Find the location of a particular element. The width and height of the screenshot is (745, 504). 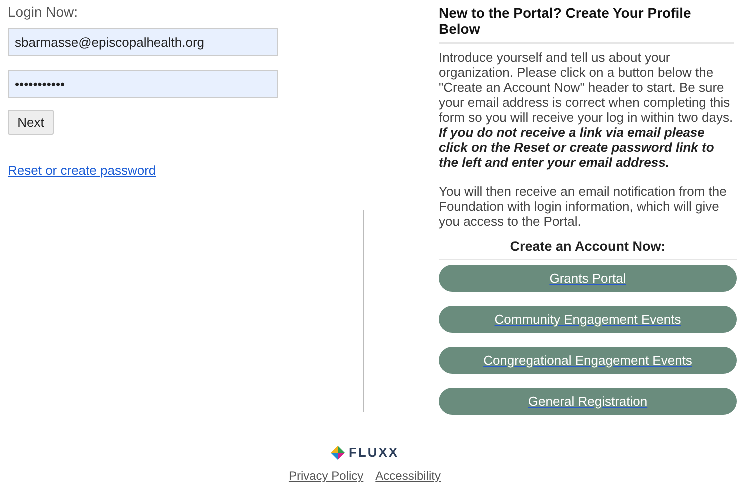

account-button: Grants Portal is located at coordinates (588, 278).